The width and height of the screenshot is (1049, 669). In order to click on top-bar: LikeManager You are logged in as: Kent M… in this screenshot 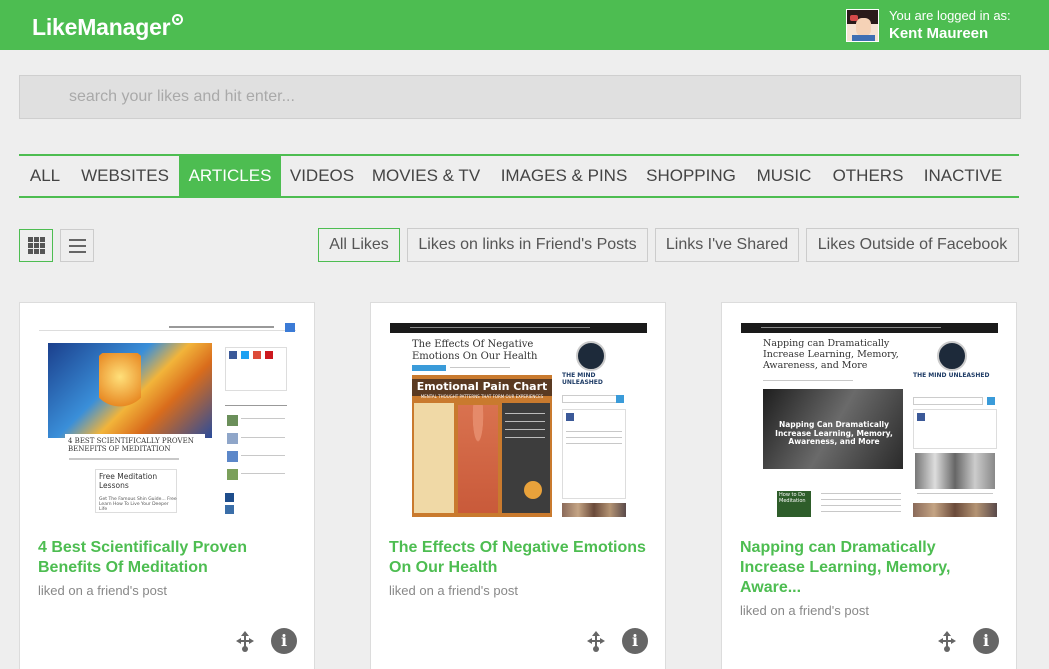, I will do `click(524, 25)`.